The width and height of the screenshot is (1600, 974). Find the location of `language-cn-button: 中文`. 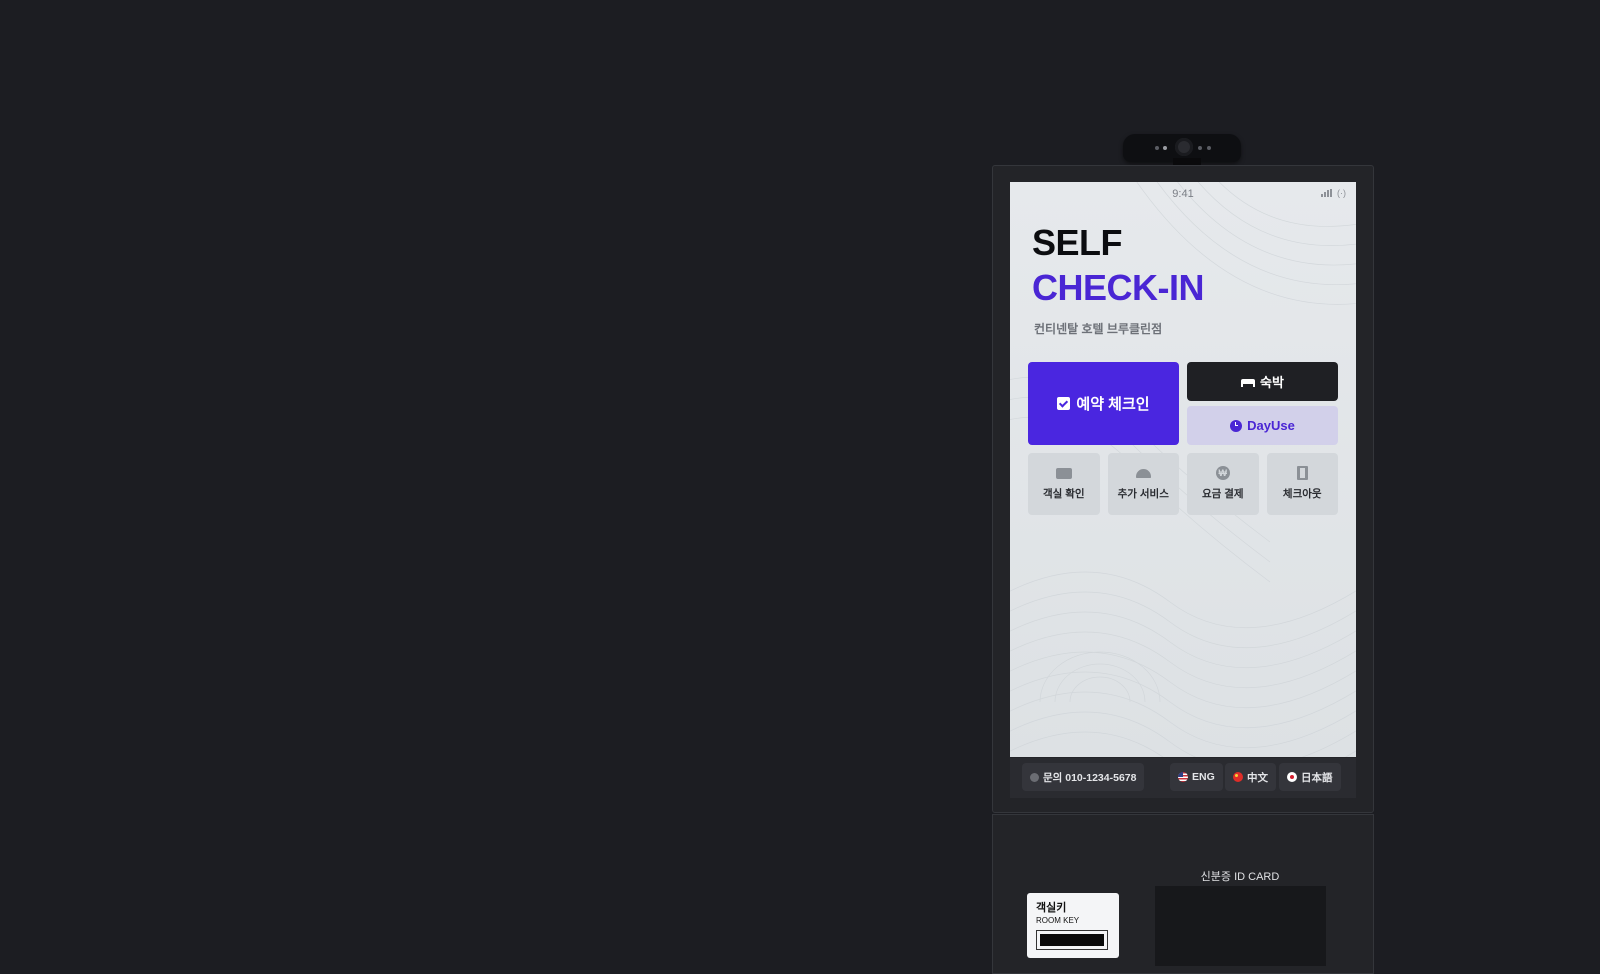

language-cn-button: 中文 is located at coordinates (1250, 777).